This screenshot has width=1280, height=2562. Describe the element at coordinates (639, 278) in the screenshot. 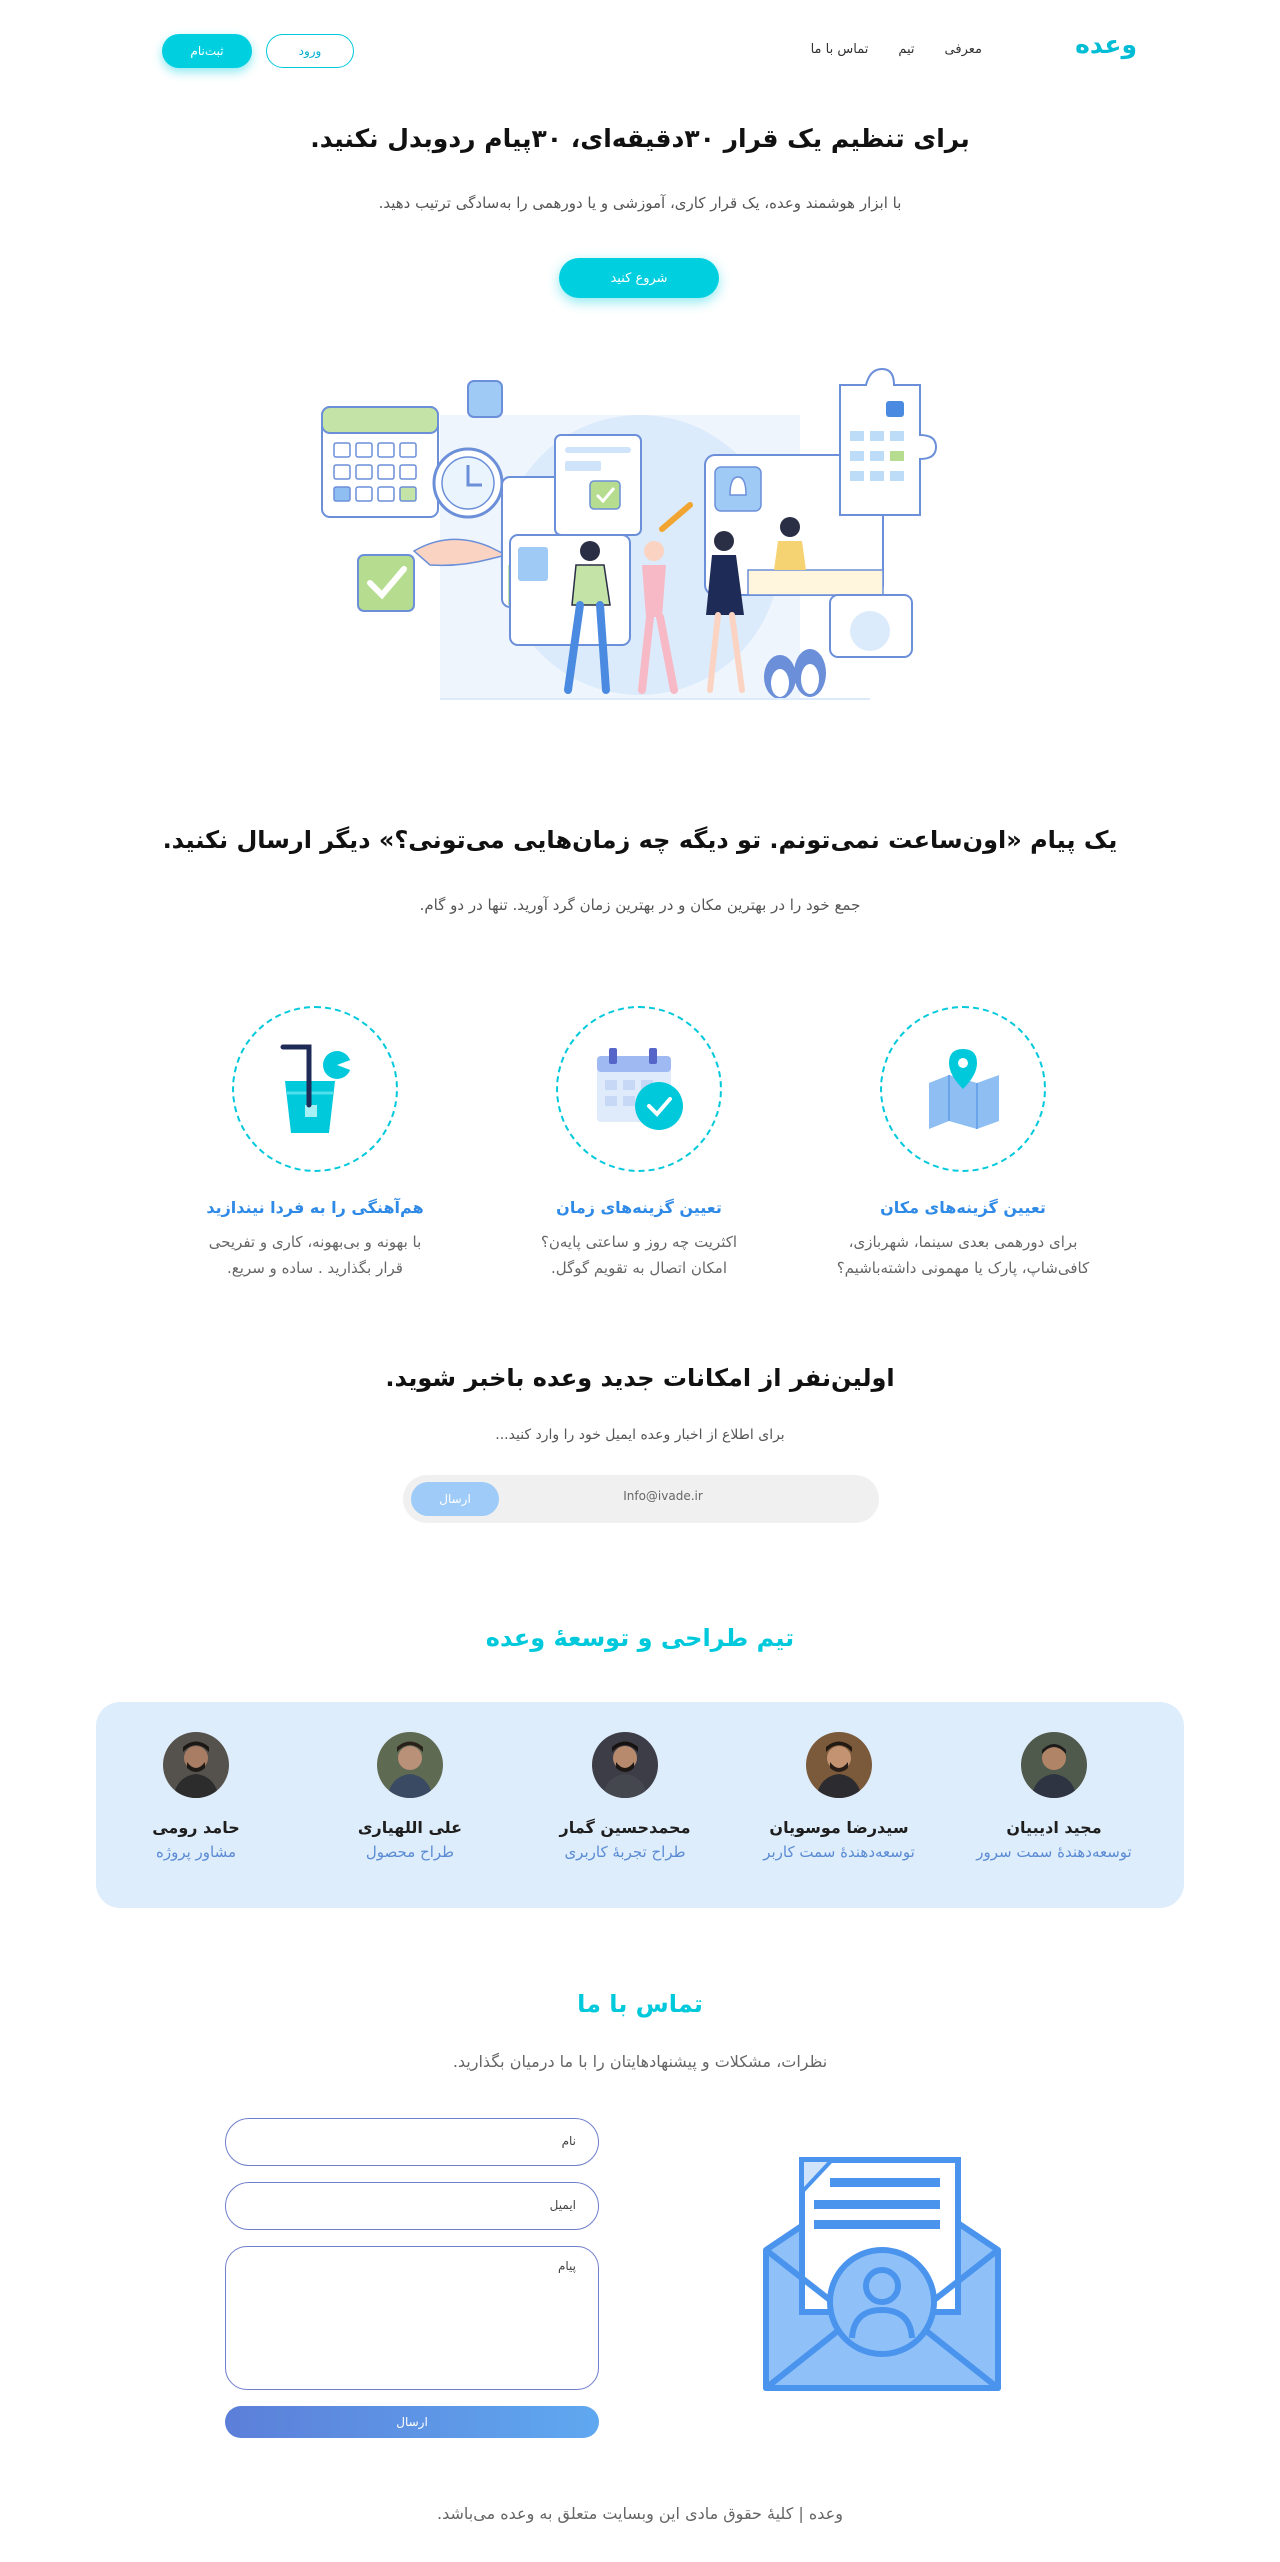

I see `get-started-button: شروع کنید` at that location.